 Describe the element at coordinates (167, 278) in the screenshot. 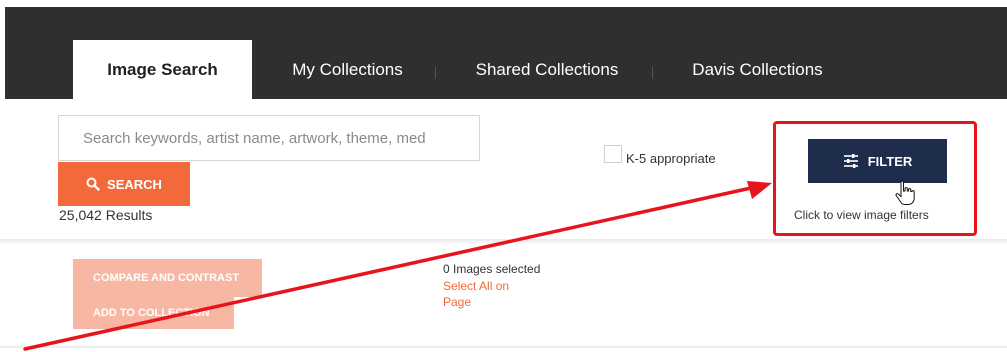

I see `compare-and-contrast-button: COMPARE AND CONTRAST` at that location.